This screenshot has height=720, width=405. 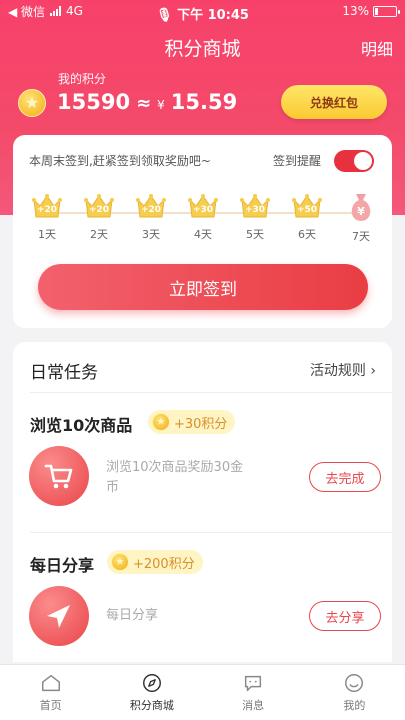 I want to click on my-points-label: 我的积分, so click(x=82, y=79).